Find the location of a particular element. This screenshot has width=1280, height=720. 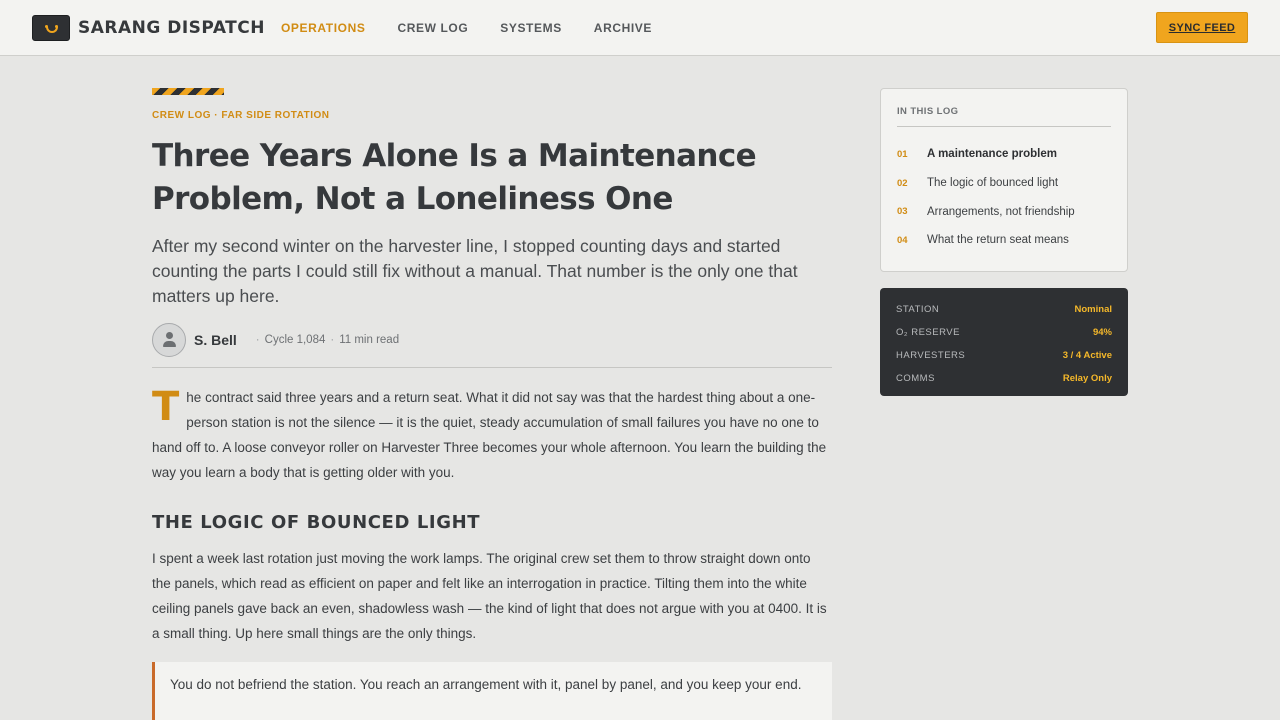

toc-label: Arrangements, not friendship is located at coordinates (1001, 211).